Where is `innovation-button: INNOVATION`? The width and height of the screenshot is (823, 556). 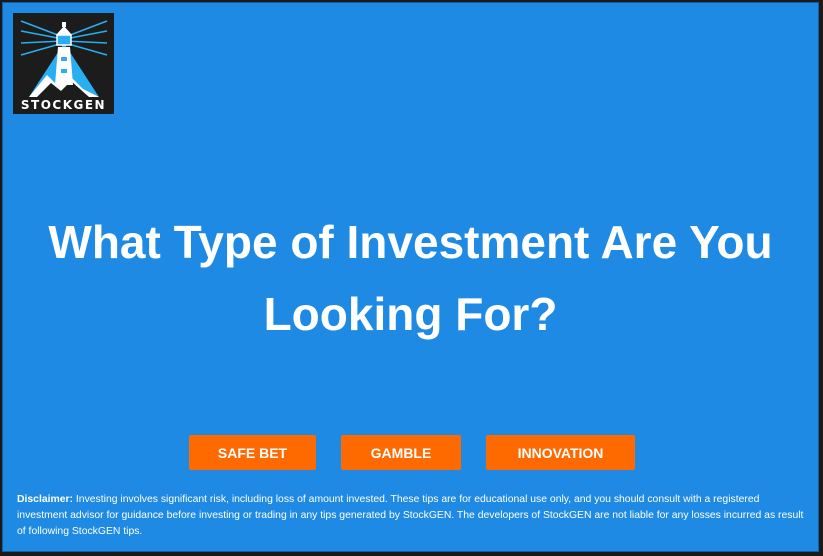
innovation-button: INNOVATION is located at coordinates (560, 452).